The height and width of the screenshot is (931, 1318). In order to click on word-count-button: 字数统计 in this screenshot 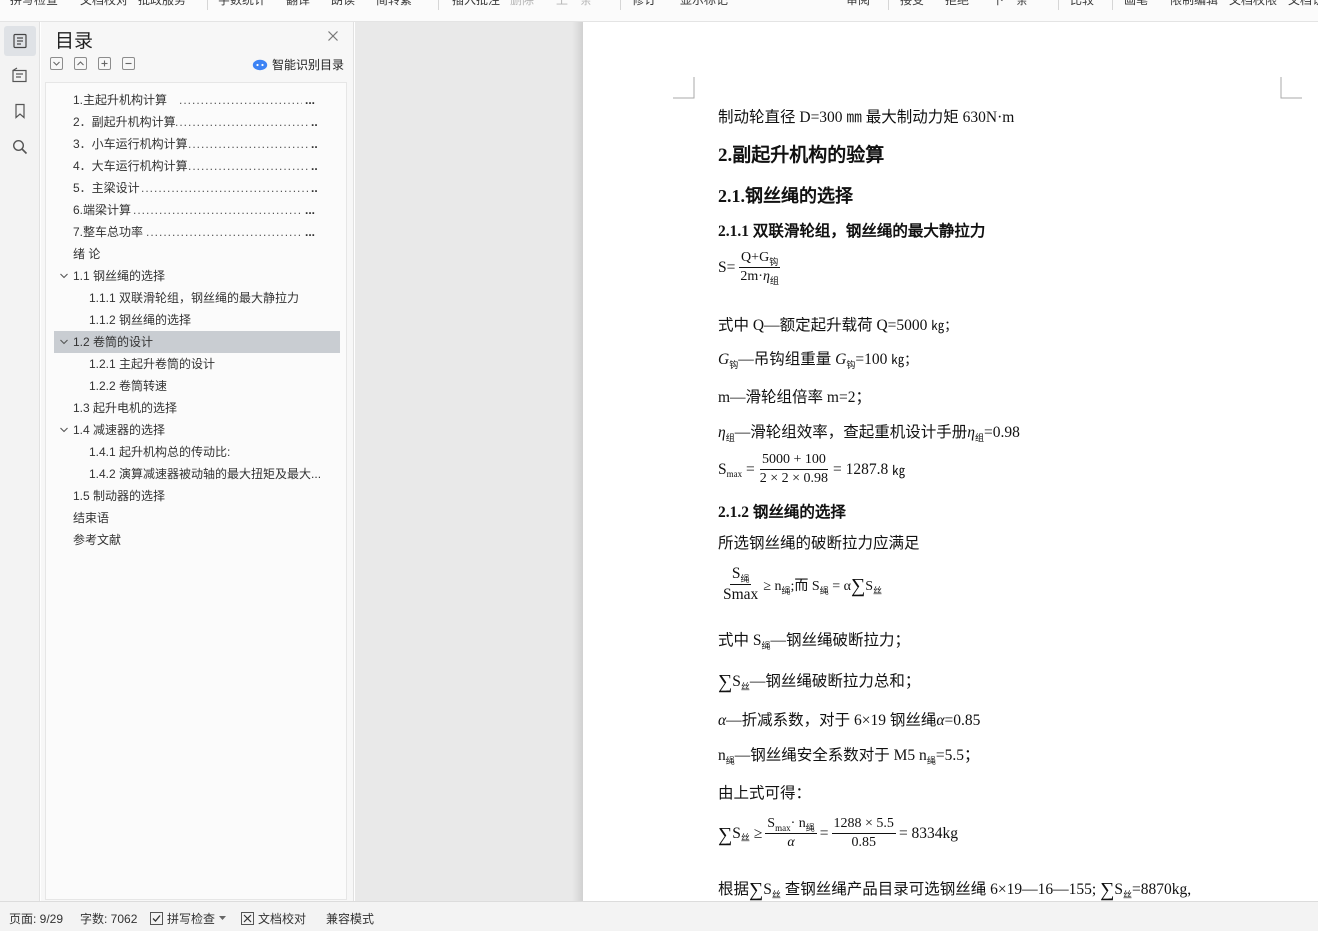, I will do `click(242, 4)`.